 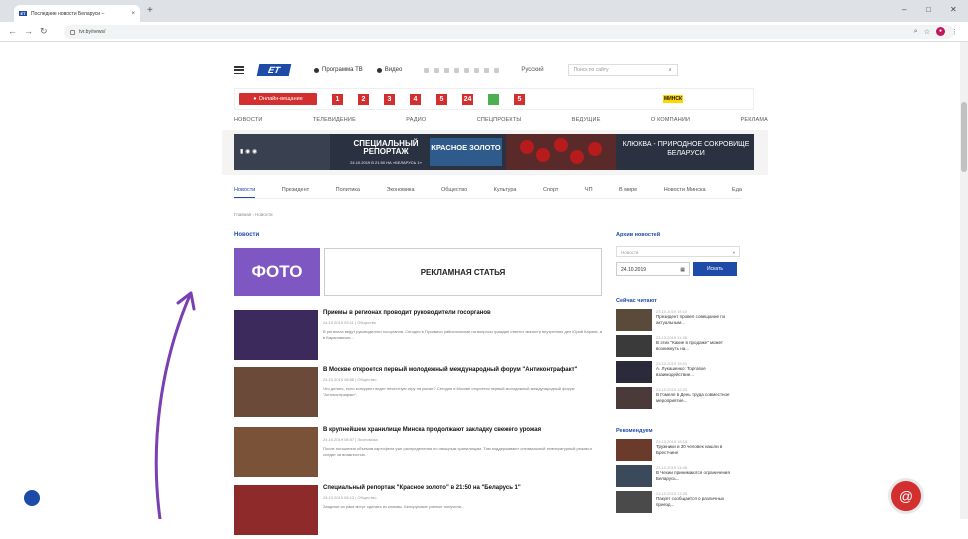 I want to click on cat-world: В мире, so click(x=628, y=192).